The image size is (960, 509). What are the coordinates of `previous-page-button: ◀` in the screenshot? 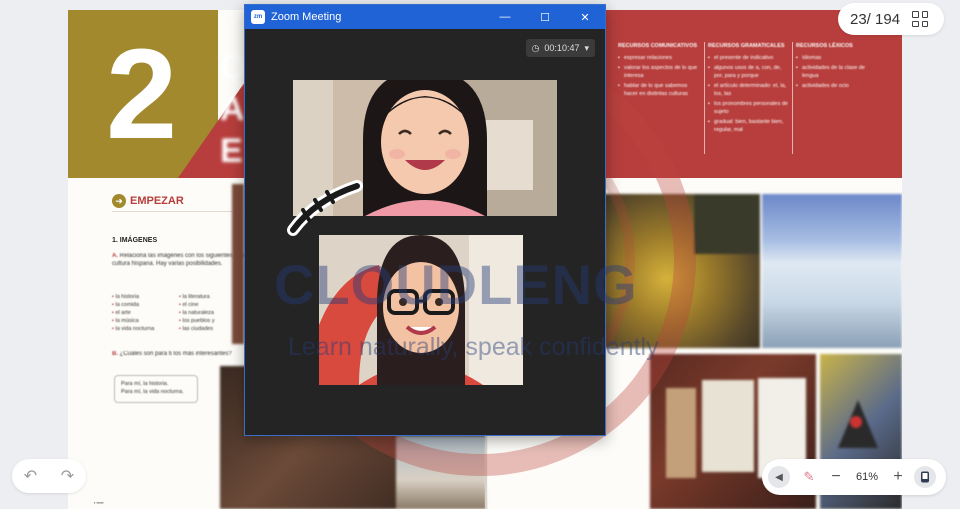 It's located at (779, 477).